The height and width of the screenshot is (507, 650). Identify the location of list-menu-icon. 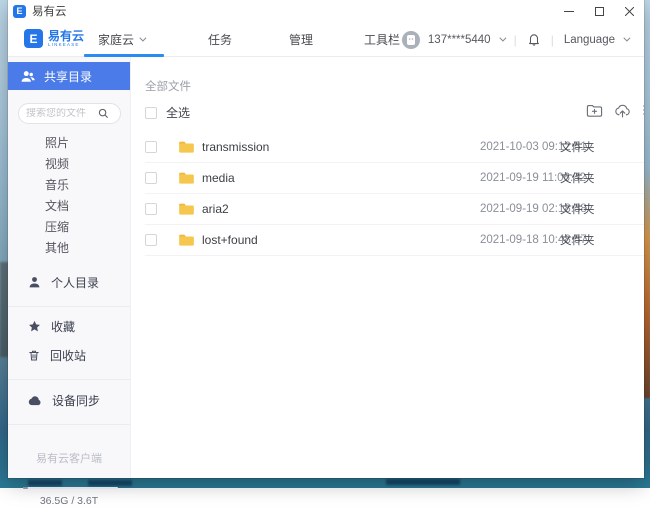
(643, 110).